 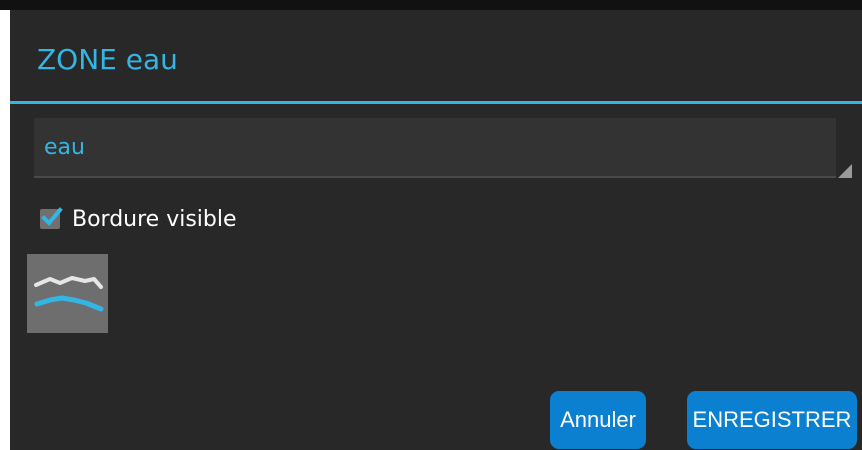 I want to click on resize-corner-icon, so click(x=845, y=171).